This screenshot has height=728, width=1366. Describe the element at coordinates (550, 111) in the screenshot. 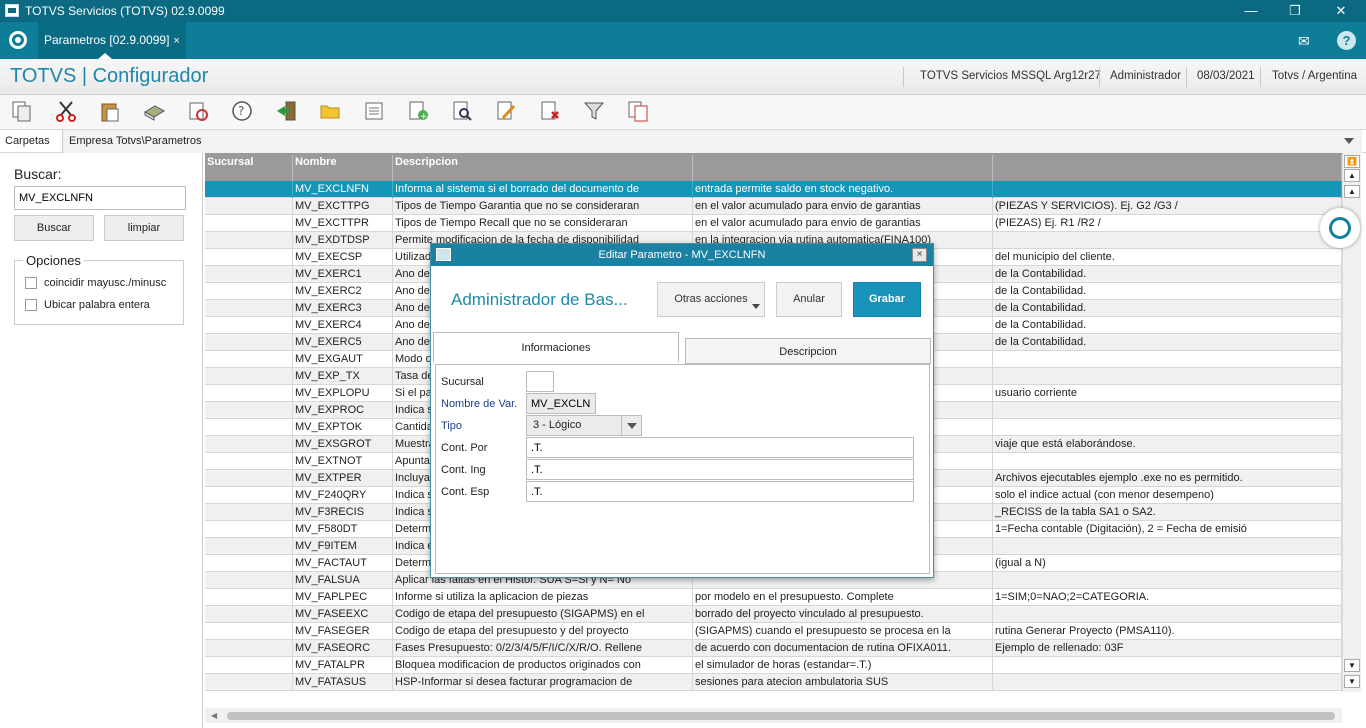

I see `delete-document-icon` at that location.